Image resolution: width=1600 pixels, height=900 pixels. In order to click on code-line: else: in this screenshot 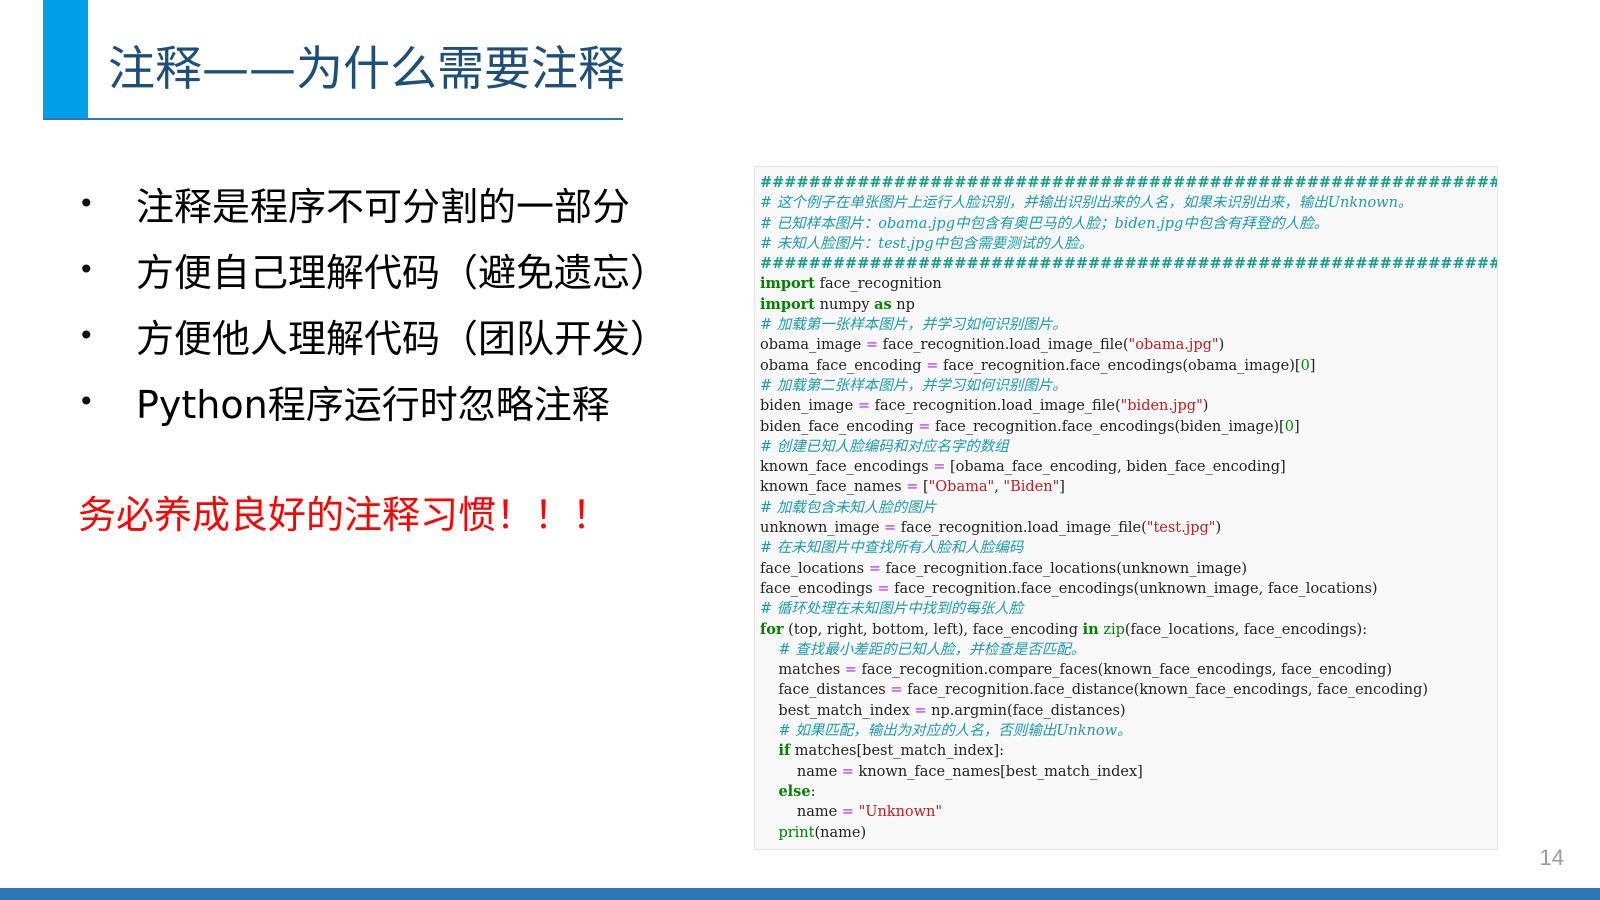, I will do `click(797, 791)`.